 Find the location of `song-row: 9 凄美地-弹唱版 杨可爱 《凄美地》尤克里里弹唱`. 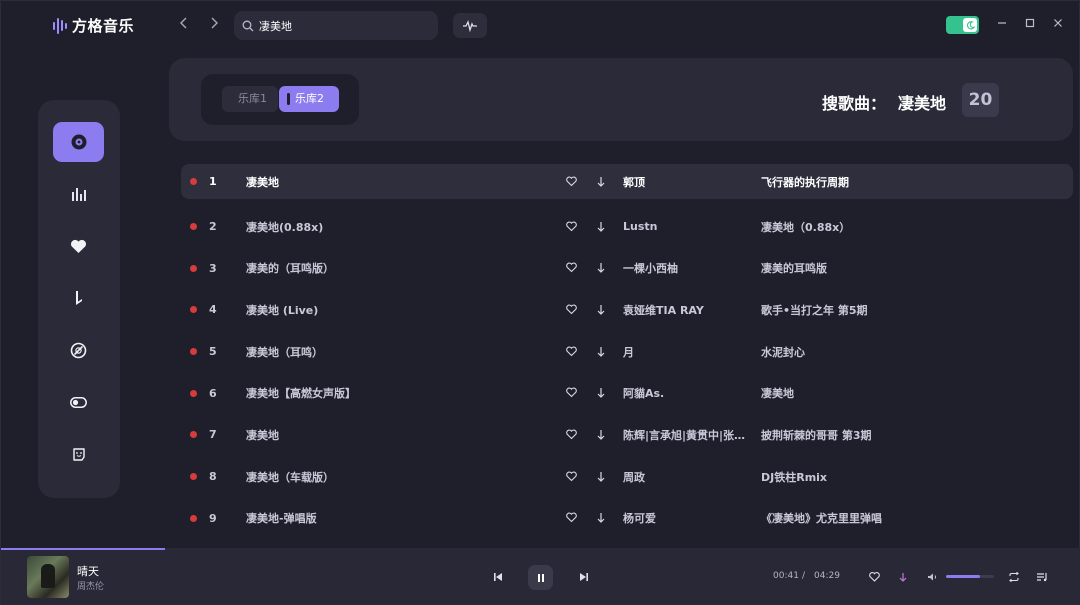

song-row: 9 凄美地-弹唱版 杨可爱 《凄美地》尤克里里弹唱 is located at coordinates (627, 519).